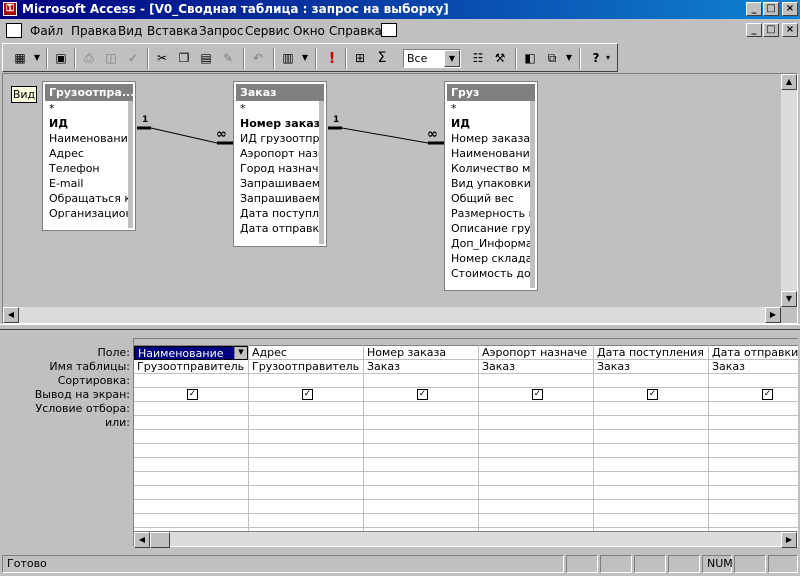  What do you see at coordinates (355, 31) in the screenshot?
I see `menu-help: Справка` at bounding box center [355, 31].